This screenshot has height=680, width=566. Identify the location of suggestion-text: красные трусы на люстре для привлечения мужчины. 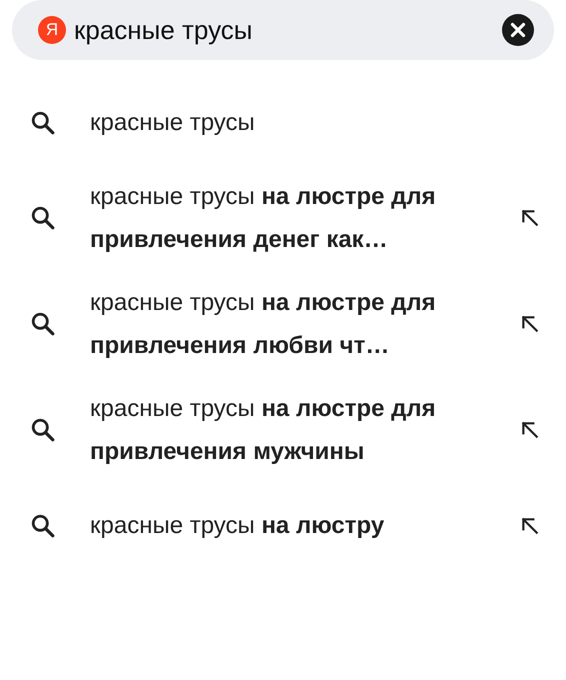
(263, 430).